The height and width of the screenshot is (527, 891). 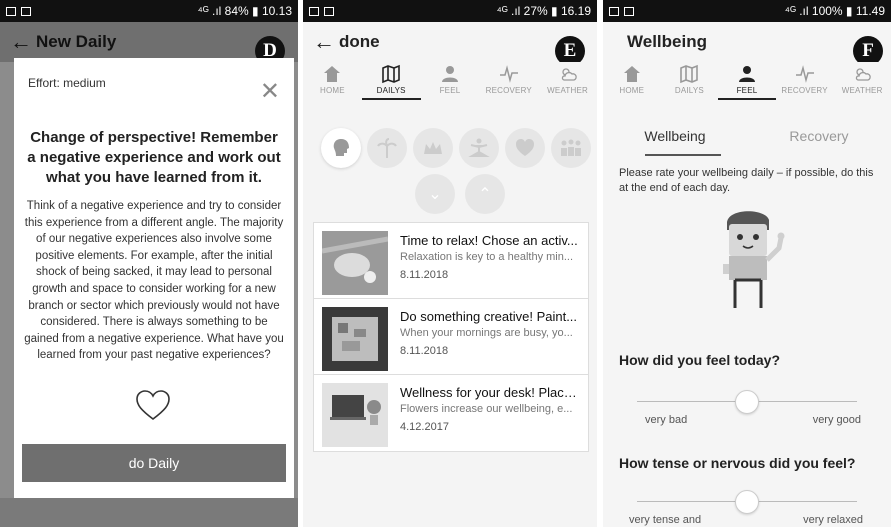 I want to click on question-feel-today: How did you feel today?, so click(x=700, y=360).